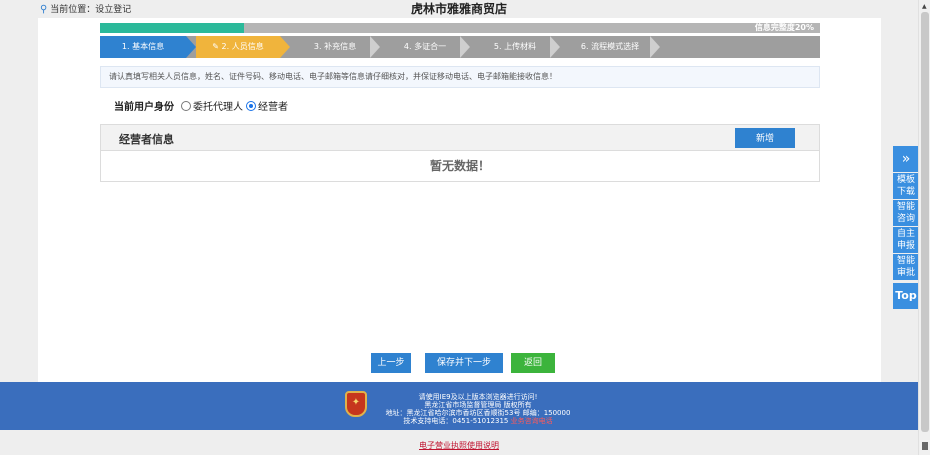 Image resolution: width=930 pixels, height=455 pixels. I want to click on progress-fill, so click(172, 28).